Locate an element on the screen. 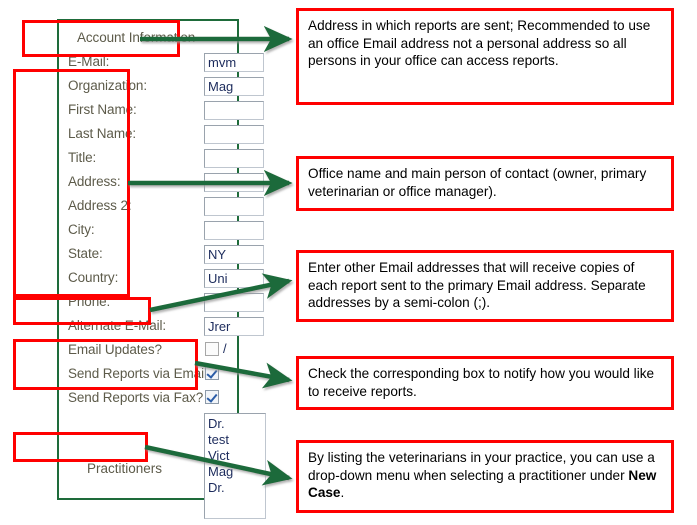 The image size is (697, 525). highlight-account-information is located at coordinates (101, 38).